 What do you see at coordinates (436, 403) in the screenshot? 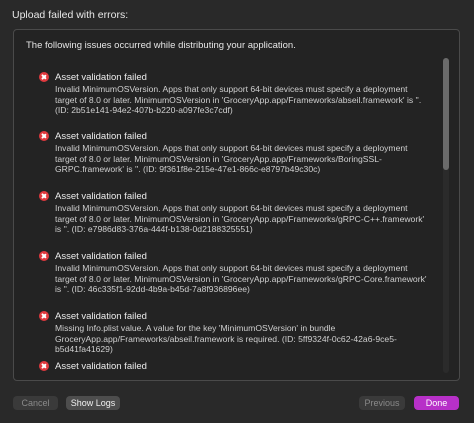
I see `done-button: Done` at bounding box center [436, 403].